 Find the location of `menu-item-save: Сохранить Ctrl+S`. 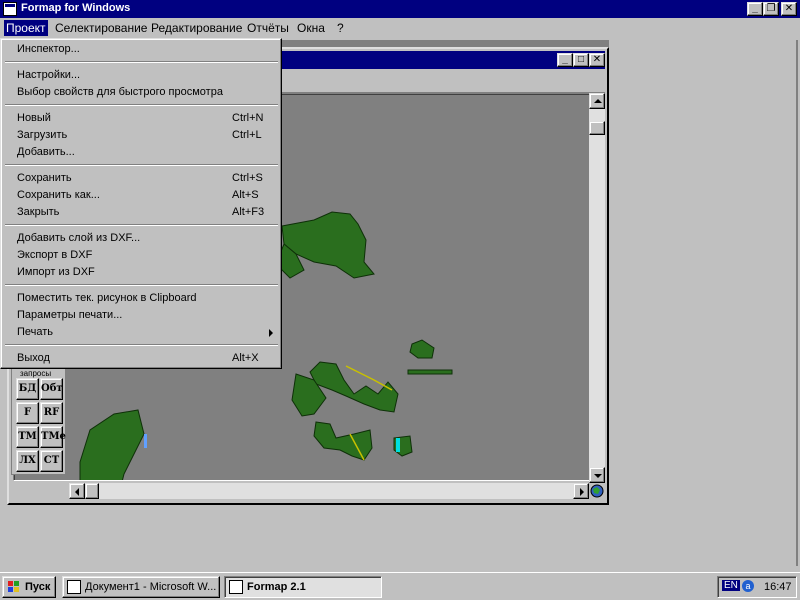

menu-item-save: Сохранить Ctrl+S is located at coordinates (141, 178).